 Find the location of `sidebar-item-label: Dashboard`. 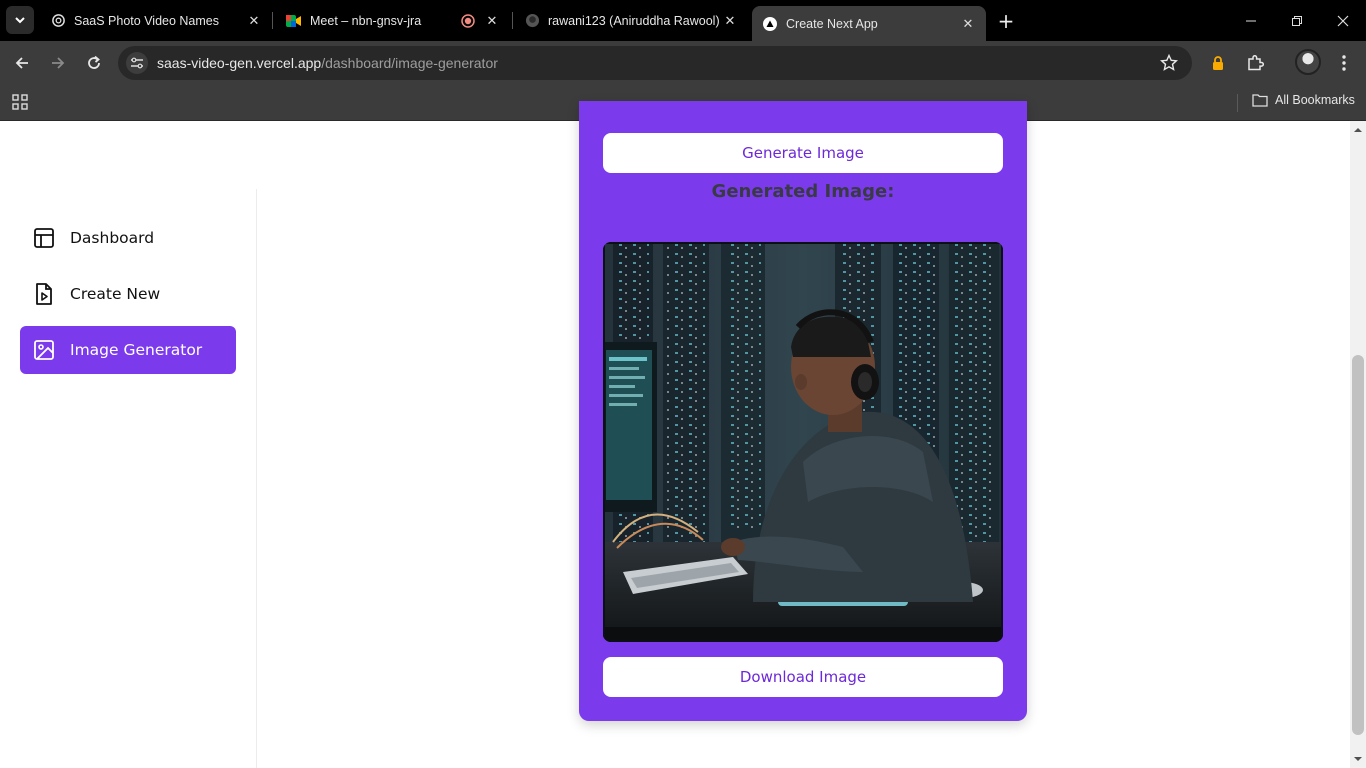

sidebar-item-label: Dashboard is located at coordinates (112, 238).